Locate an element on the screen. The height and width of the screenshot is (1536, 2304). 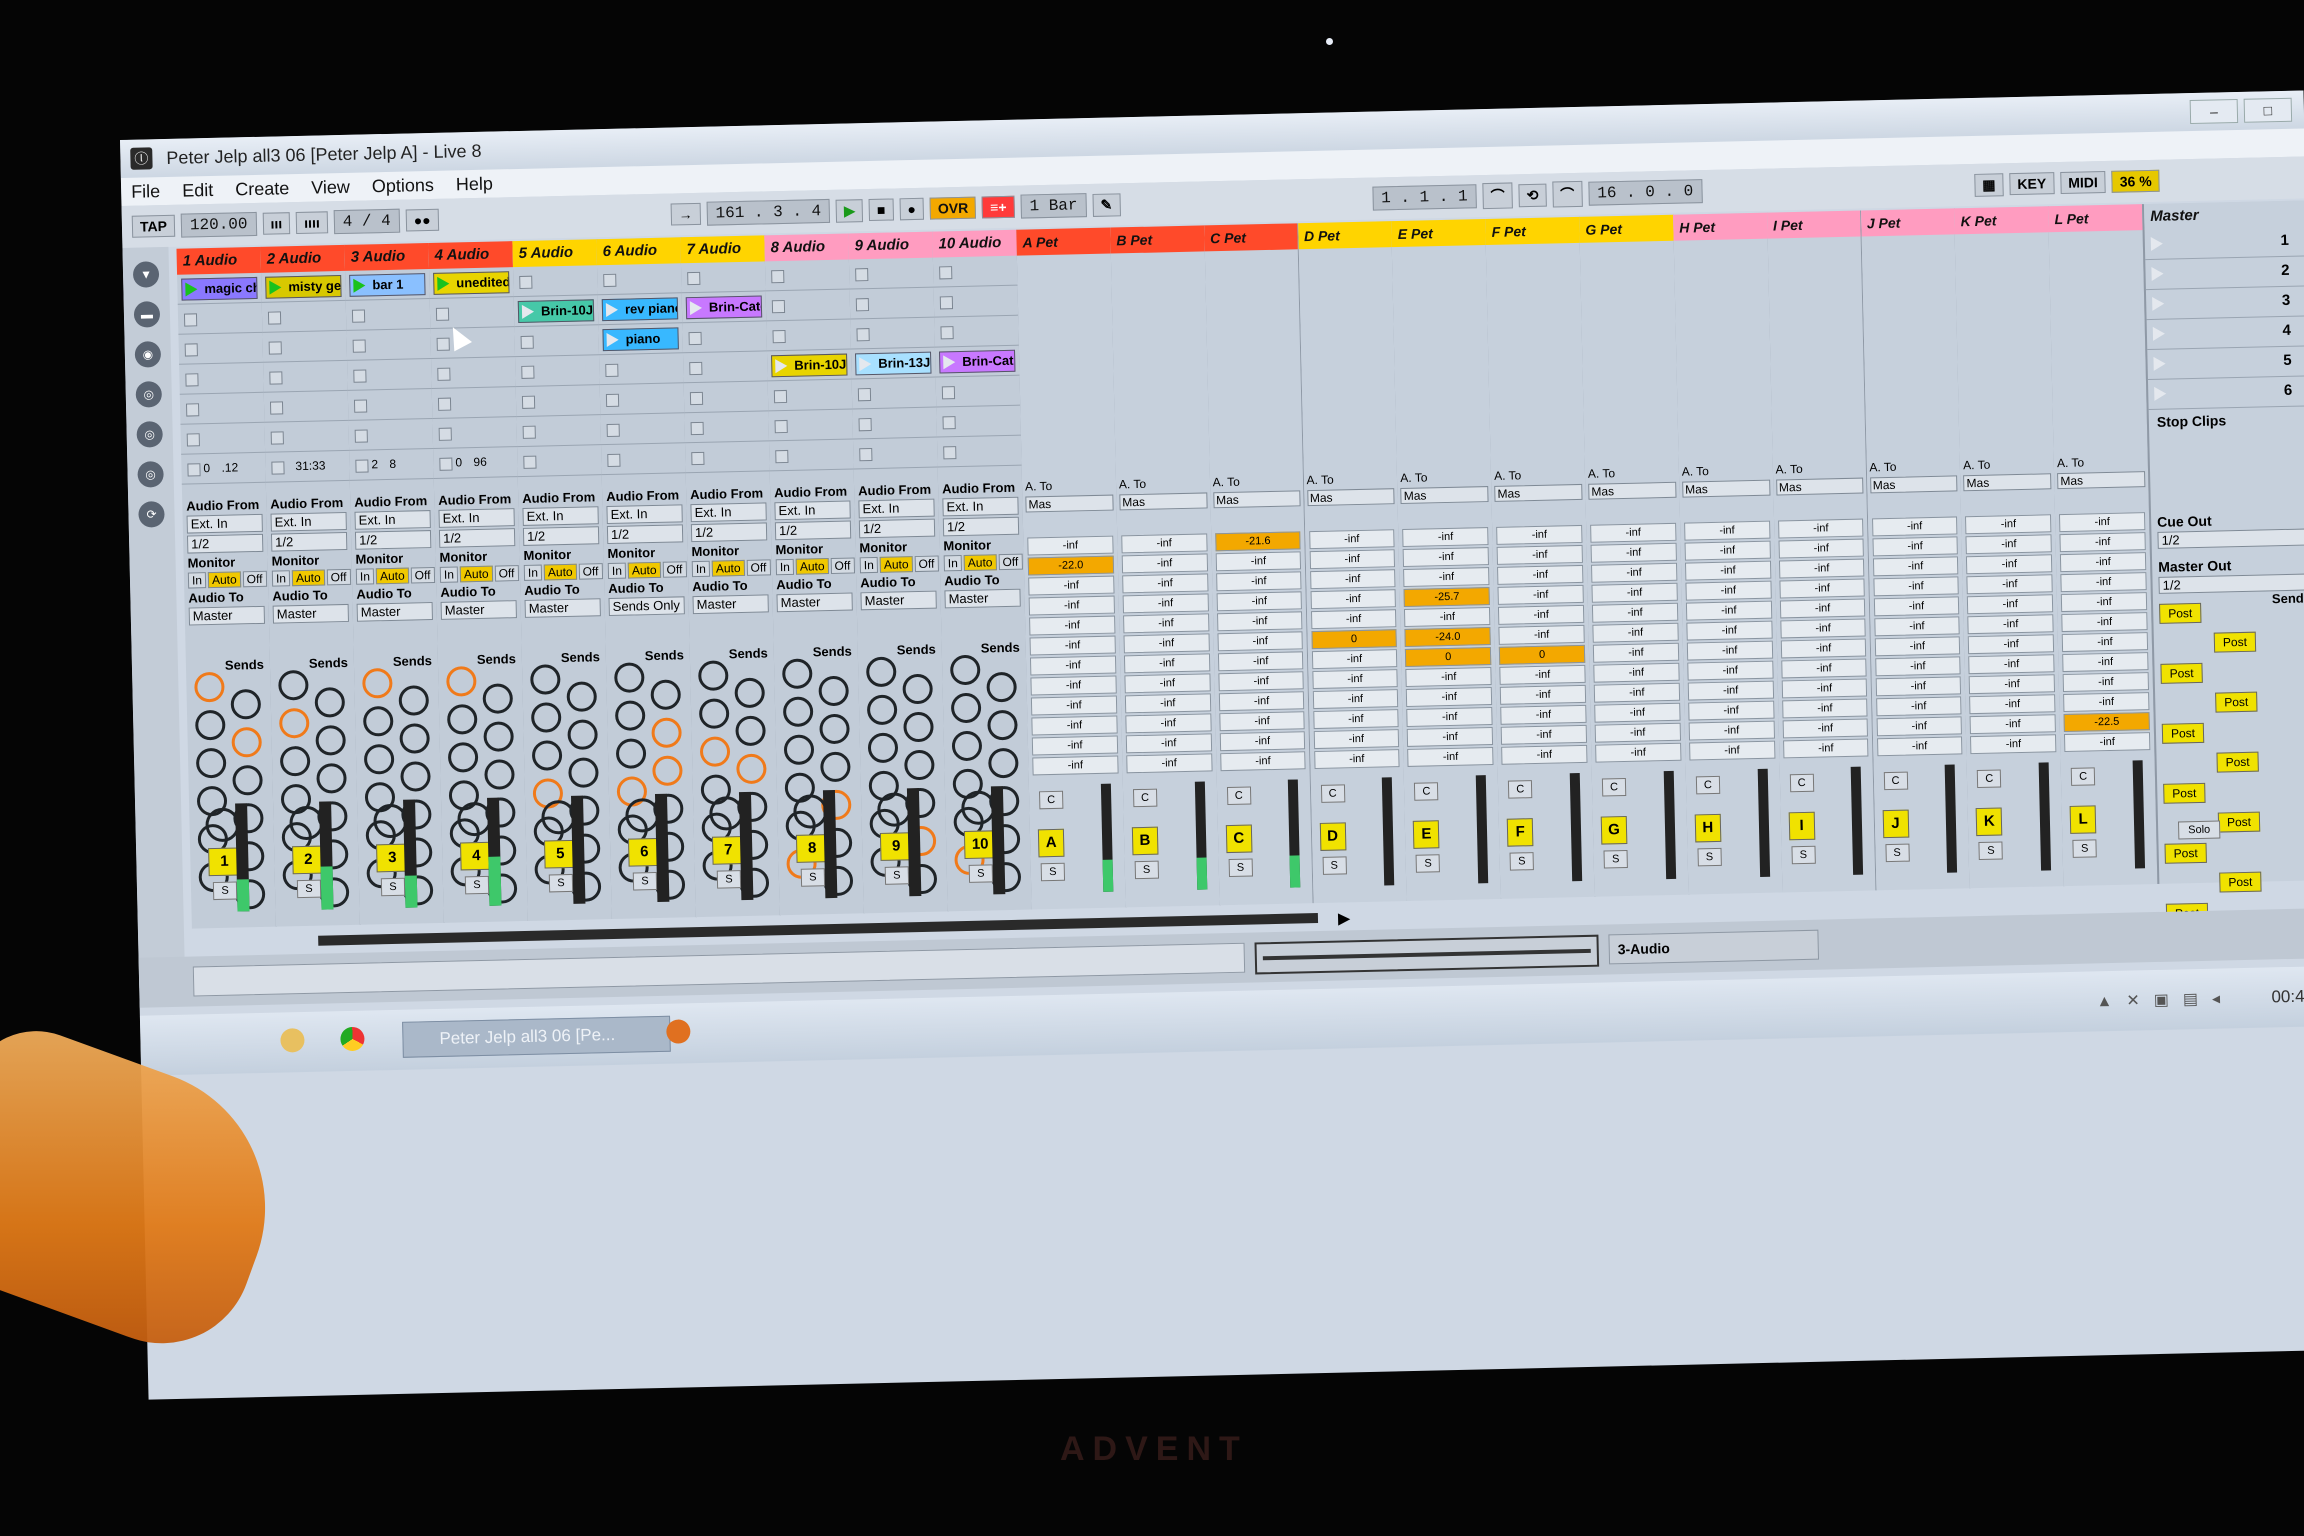
audio-to-select: Master is located at coordinates (562, 608).